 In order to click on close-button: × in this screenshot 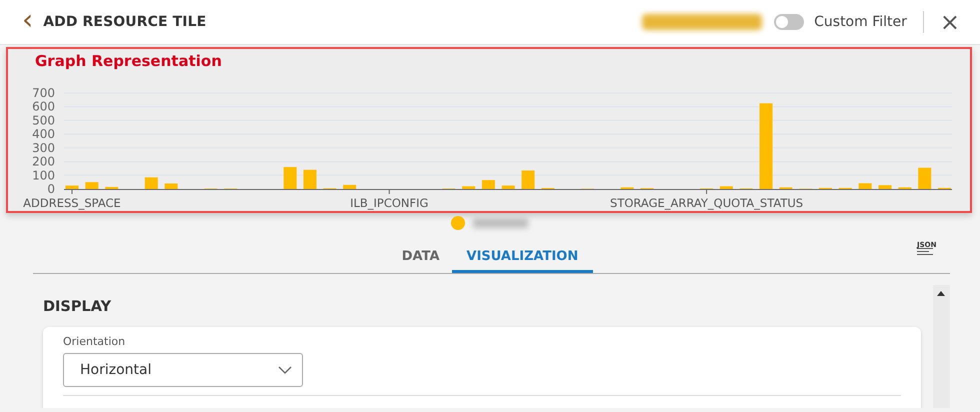, I will do `click(950, 22)`.